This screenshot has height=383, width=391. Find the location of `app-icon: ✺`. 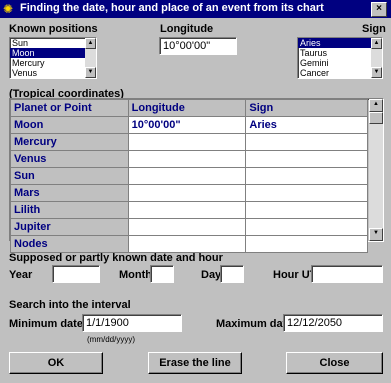

app-icon: ✺ is located at coordinates (8, 9).